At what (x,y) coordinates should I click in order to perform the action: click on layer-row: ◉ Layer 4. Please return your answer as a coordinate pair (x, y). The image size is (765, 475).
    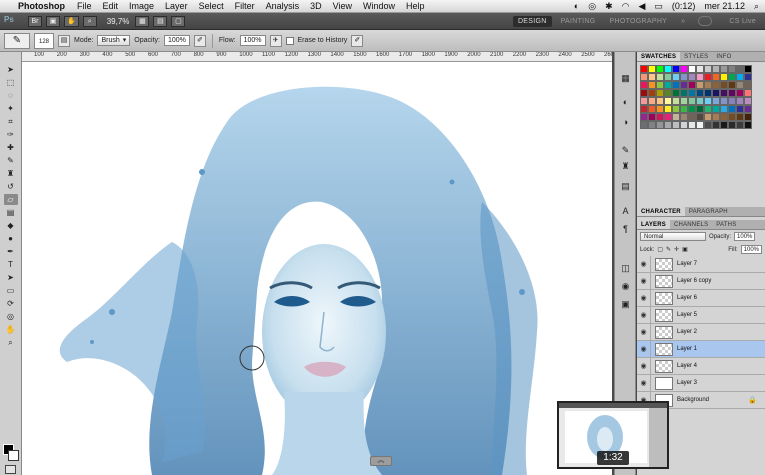
    Looking at the image, I should click on (701, 366).